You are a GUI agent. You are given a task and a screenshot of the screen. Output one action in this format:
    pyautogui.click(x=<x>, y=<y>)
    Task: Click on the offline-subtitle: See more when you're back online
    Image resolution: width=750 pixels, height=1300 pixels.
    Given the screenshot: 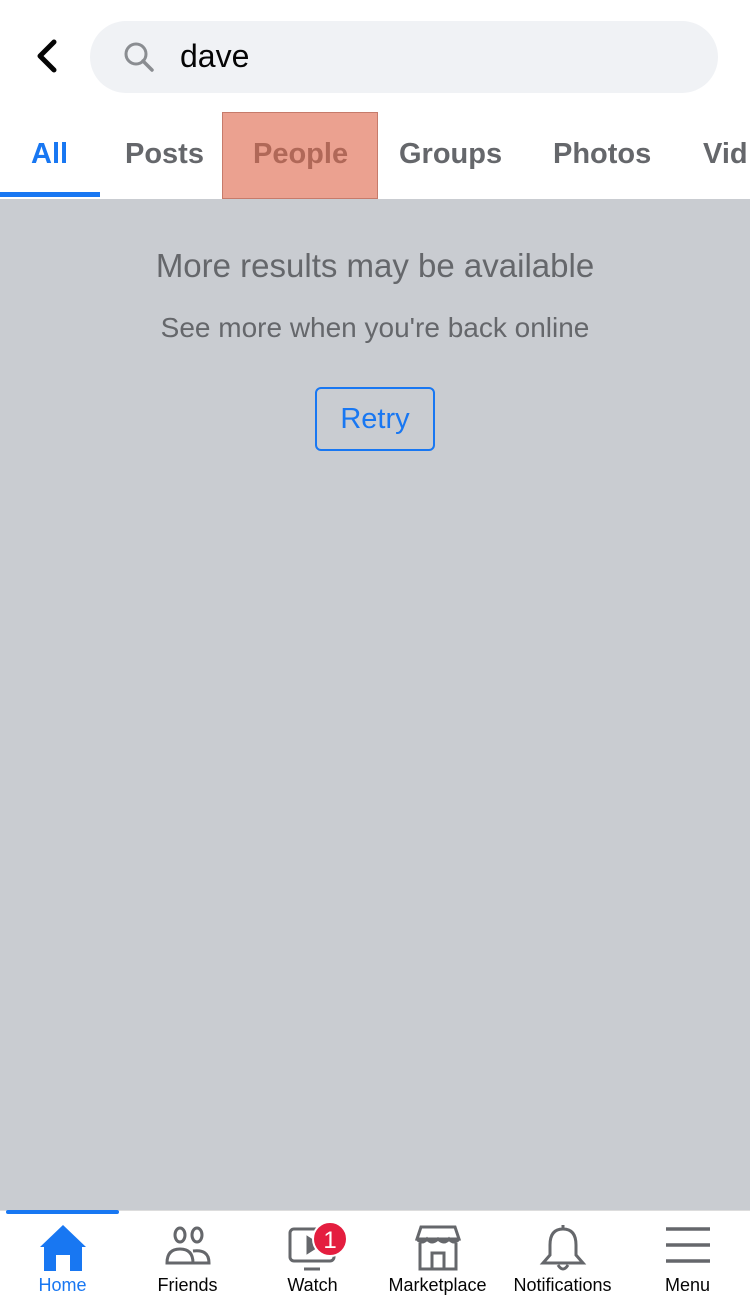 What is the action you would take?
    pyautogui.click(x=375, y=327)
    